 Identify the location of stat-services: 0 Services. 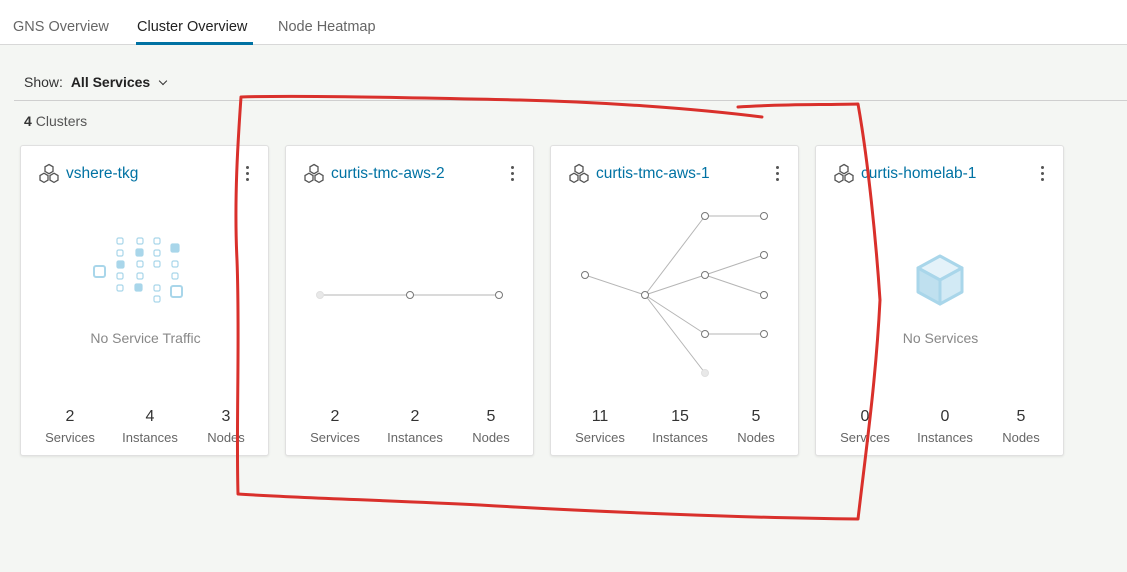
(865, 426).